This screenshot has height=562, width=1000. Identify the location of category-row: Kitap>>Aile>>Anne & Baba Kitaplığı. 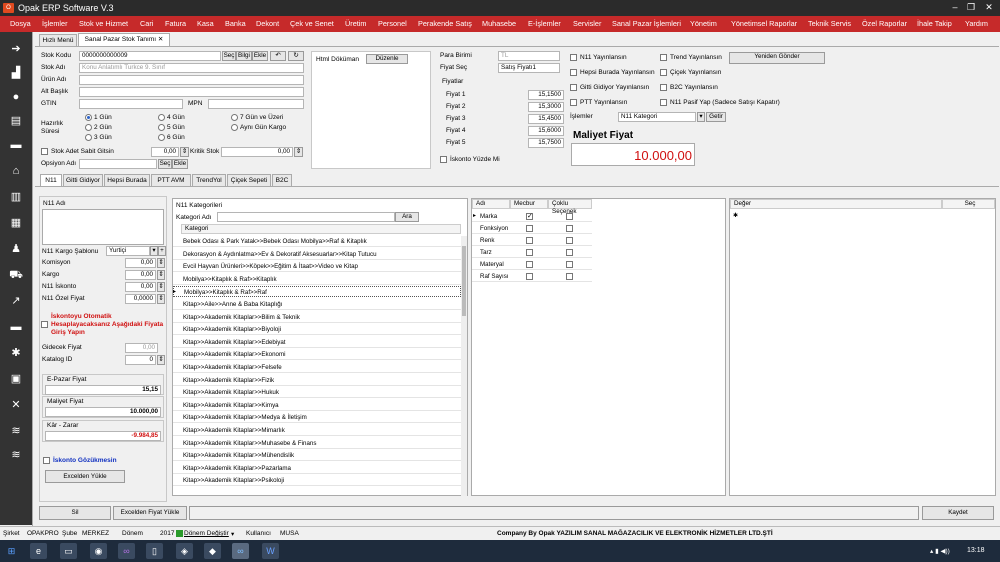
(317, 304).